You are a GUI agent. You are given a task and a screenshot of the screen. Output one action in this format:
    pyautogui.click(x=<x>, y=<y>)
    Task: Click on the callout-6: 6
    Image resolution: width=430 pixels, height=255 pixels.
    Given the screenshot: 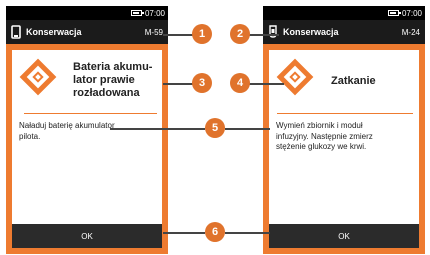 What is the action you would take?
    pyautogui.click(x=215, y=232)
    